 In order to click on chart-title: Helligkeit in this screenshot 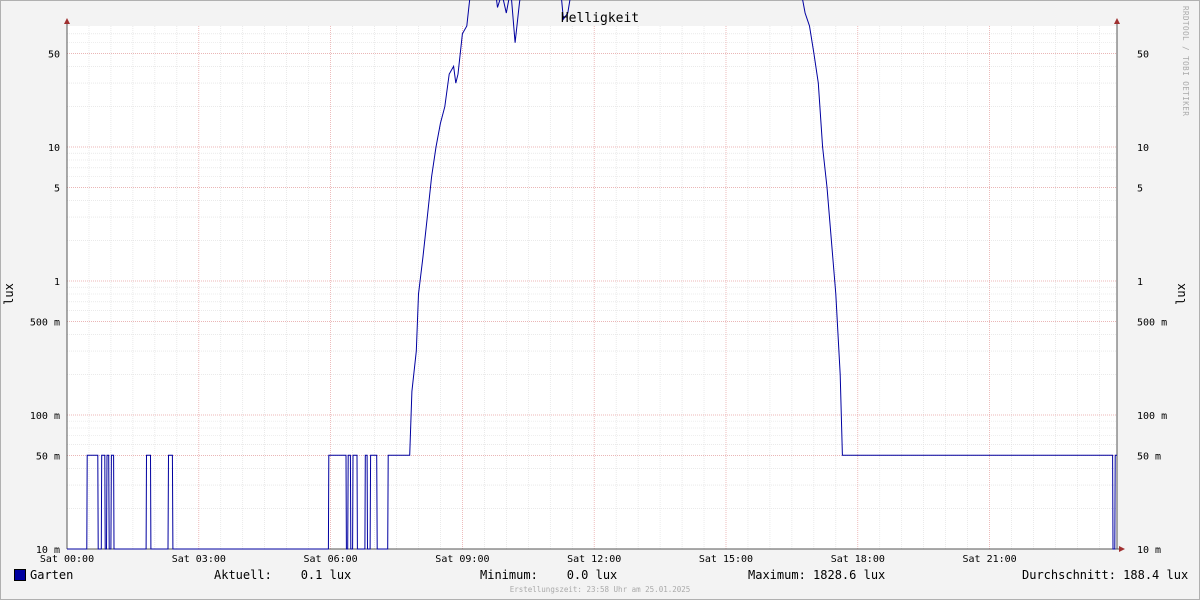, I will do `click(600, 18)`.